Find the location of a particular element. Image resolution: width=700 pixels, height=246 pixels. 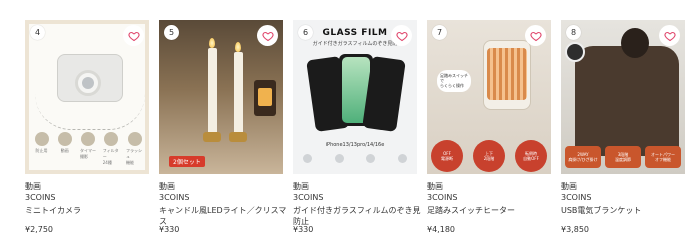

feature-badge: 3段階 温度調節 is located at coordinates (623, 157).